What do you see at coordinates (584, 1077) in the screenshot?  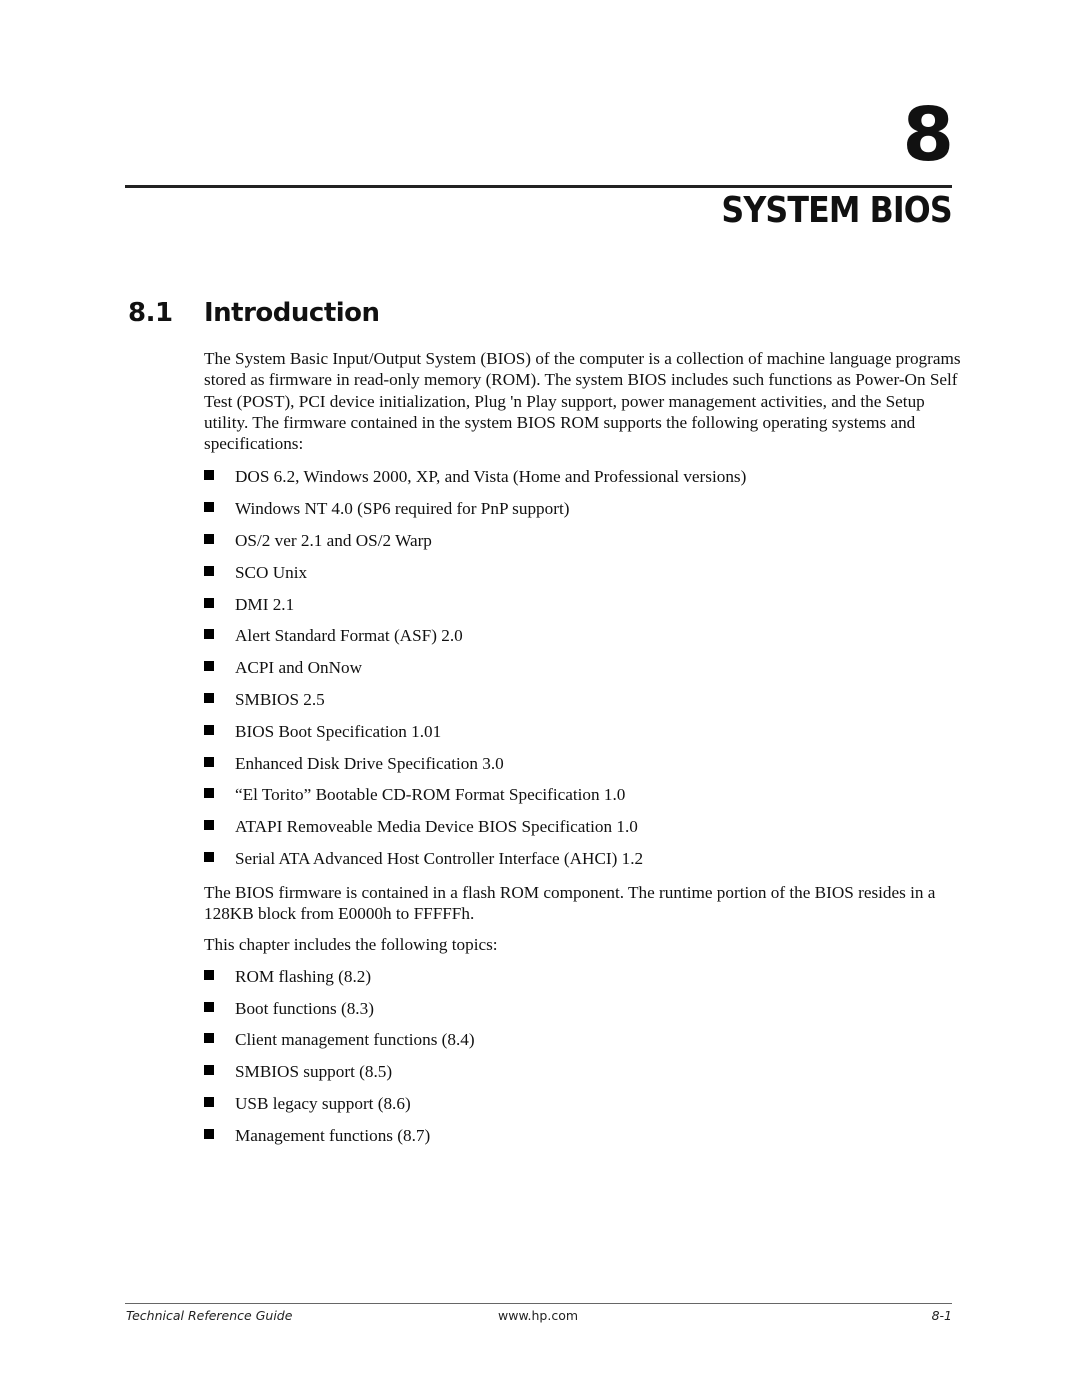 I see `topic-item: SMBIOS support (8.5)` at bounding box center [584, 1077].